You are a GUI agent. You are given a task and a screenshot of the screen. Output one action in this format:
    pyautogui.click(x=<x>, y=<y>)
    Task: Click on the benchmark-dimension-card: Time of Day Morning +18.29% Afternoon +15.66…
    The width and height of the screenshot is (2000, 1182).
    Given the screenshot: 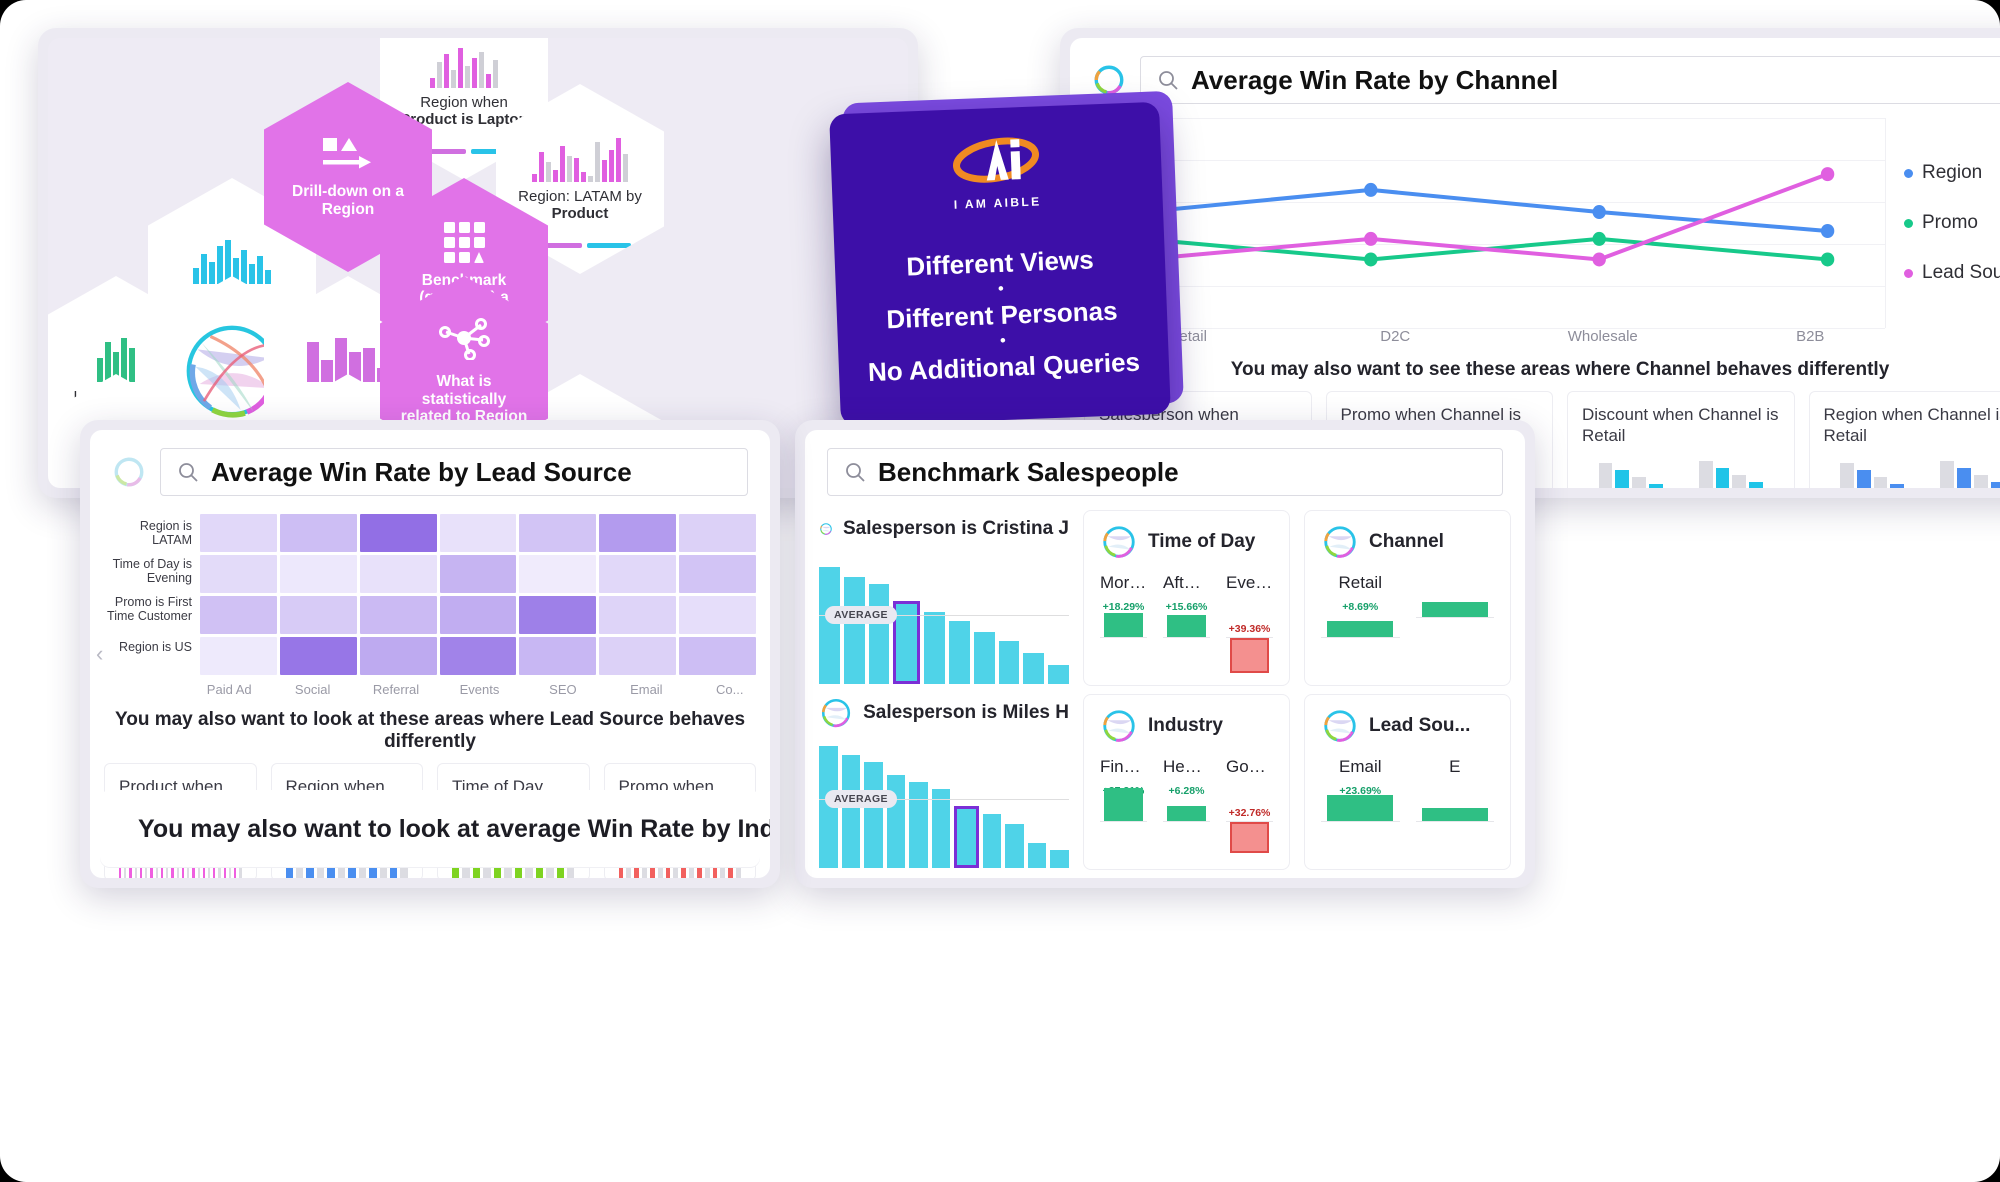 What is the action you would take?
    pyautogui.click(x=1186, y=598)
    